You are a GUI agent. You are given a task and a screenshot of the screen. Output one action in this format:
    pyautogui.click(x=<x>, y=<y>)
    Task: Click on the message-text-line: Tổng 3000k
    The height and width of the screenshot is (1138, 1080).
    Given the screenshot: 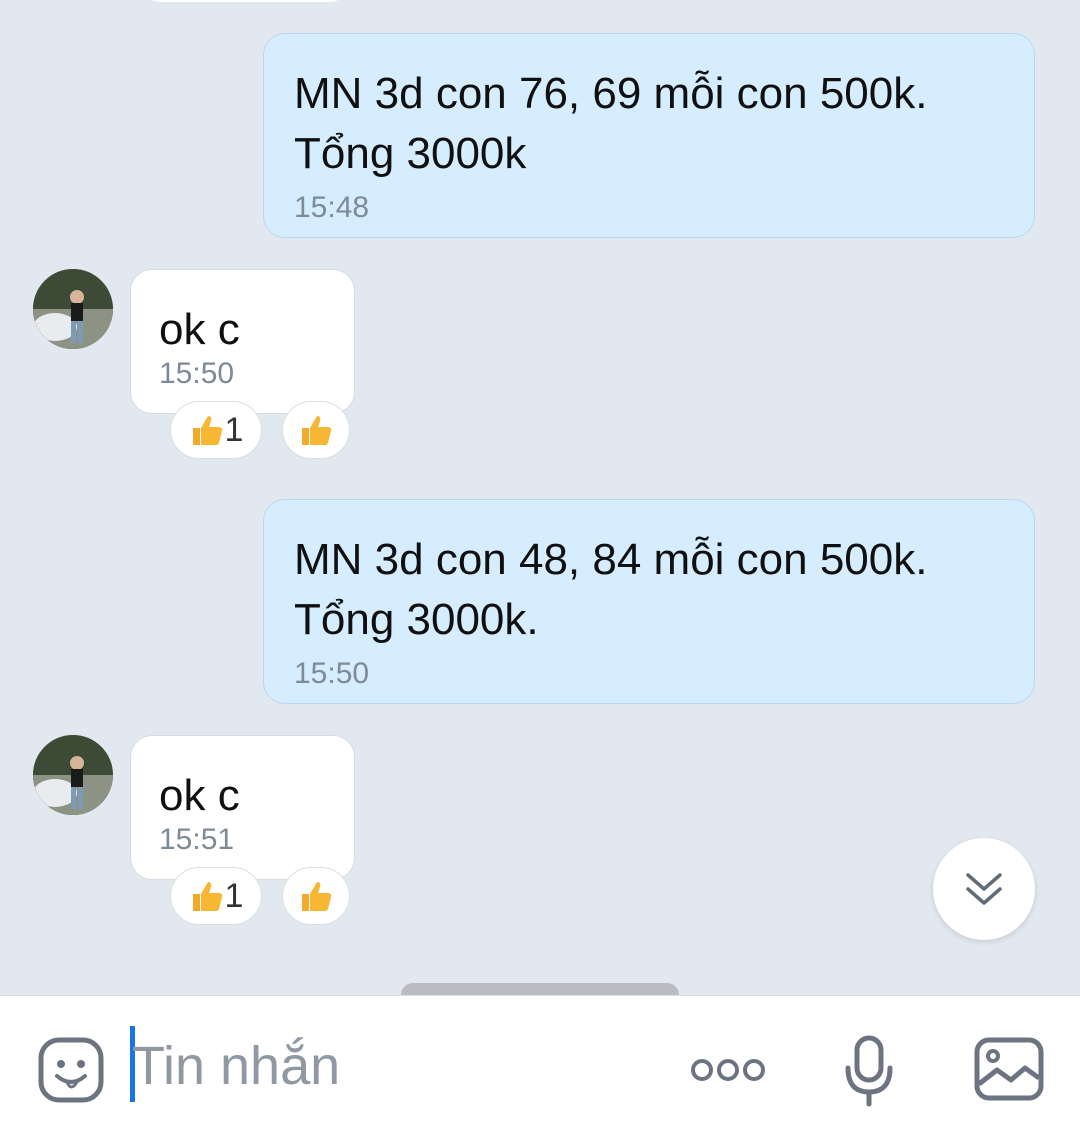 What is the action you would take?
    pyautogui.click(x=410, y=153)
    